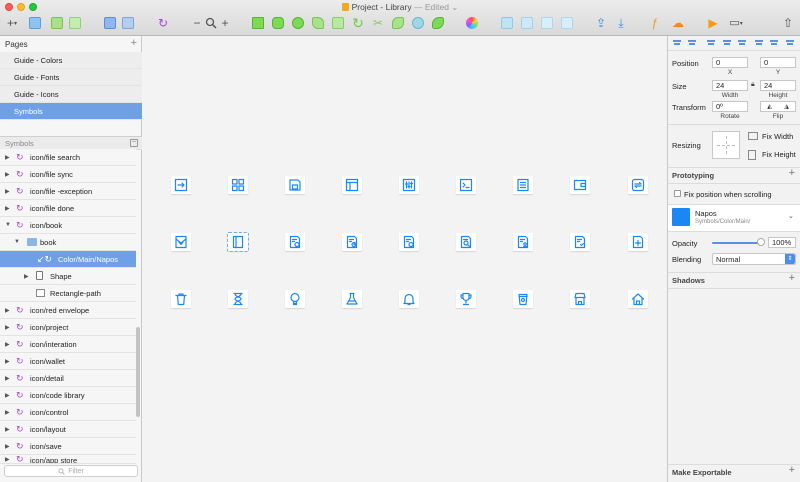  What do you see at coordinates (621, 23) in the screenshot?
I see `download-button: ⤓` at bounding box center [621, 23].